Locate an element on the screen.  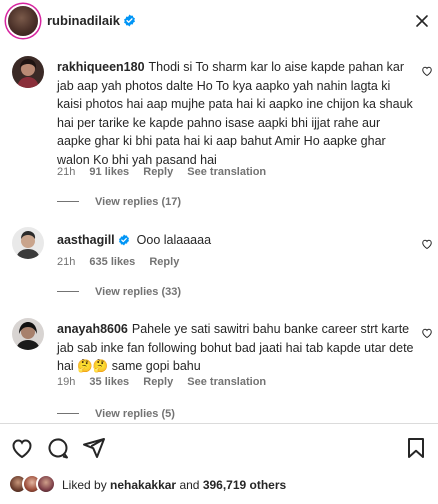
action-bar is located at coordinates (219, 449).